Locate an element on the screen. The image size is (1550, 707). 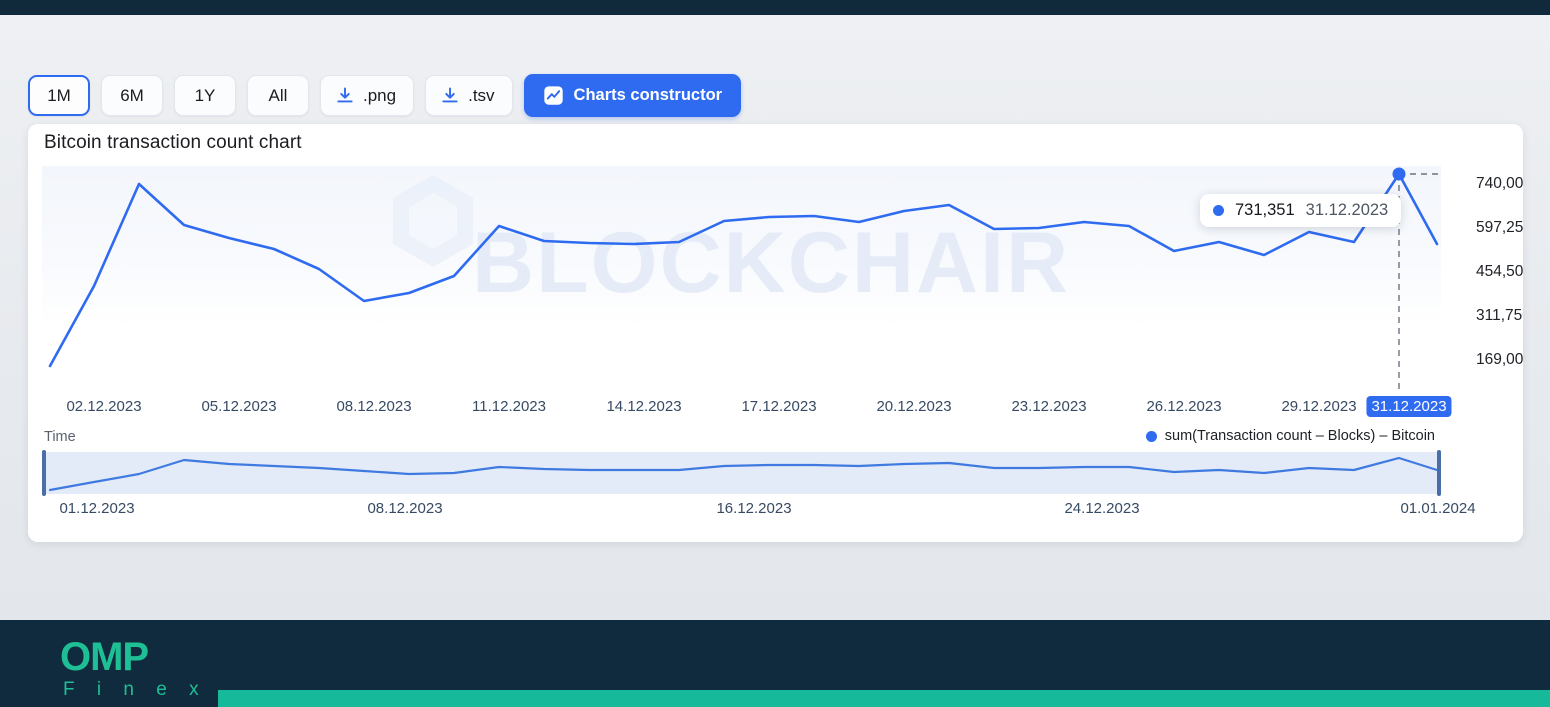
charts-constructor-button: Charts constructor is located at coordinates (632, 95).